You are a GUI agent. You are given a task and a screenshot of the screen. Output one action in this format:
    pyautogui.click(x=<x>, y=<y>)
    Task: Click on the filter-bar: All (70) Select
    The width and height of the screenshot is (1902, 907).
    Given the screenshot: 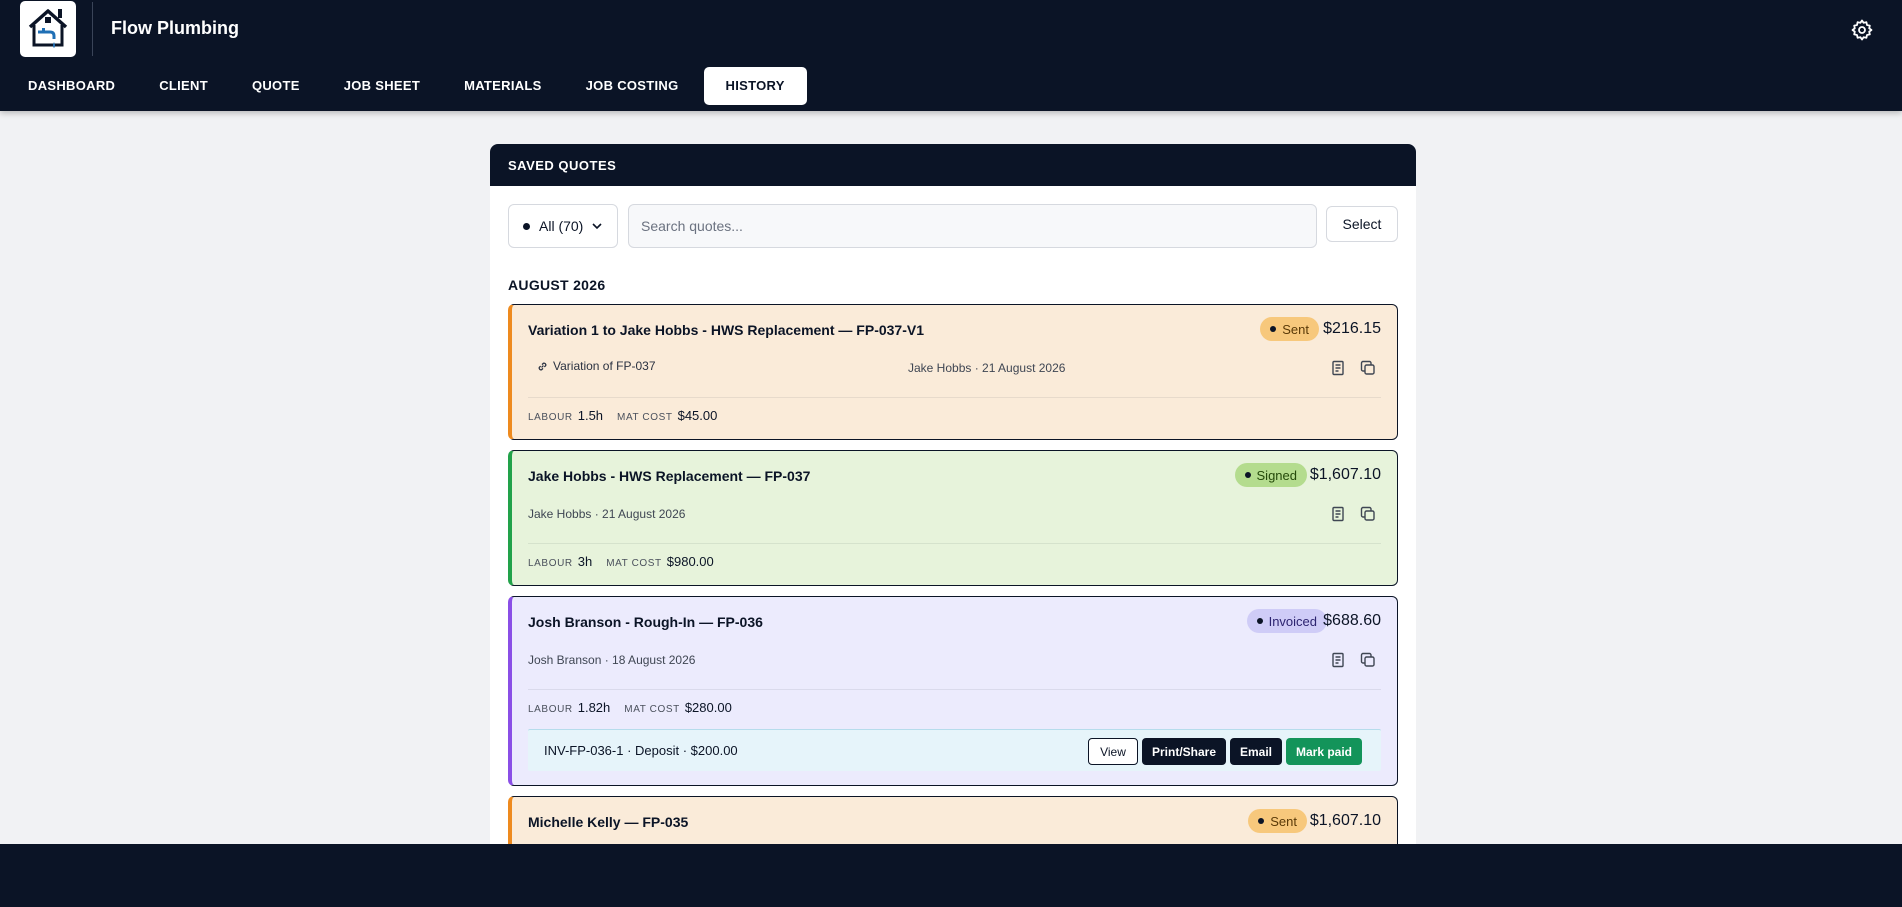 What is the action you would take?
    pyautogui.click(x=953, y=226)
    